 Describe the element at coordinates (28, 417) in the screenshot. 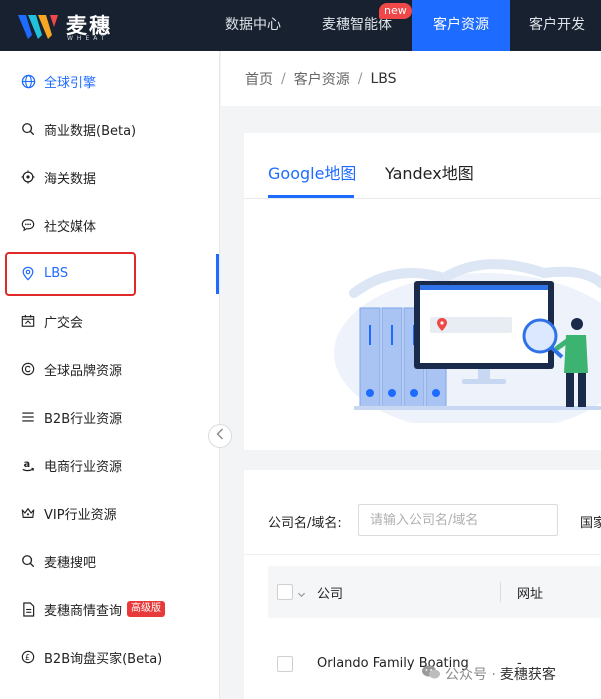

I see `menu-icon` at that location.